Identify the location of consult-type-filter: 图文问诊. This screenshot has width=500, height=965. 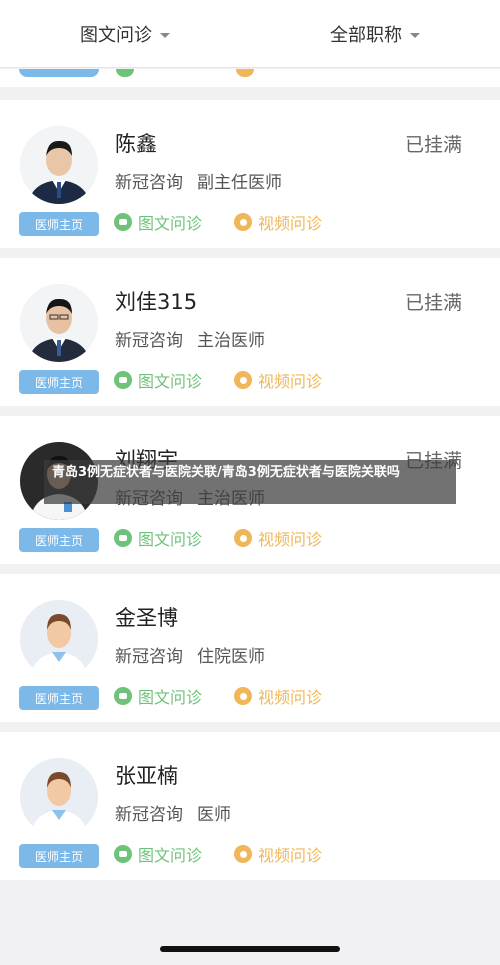
(125, 34).